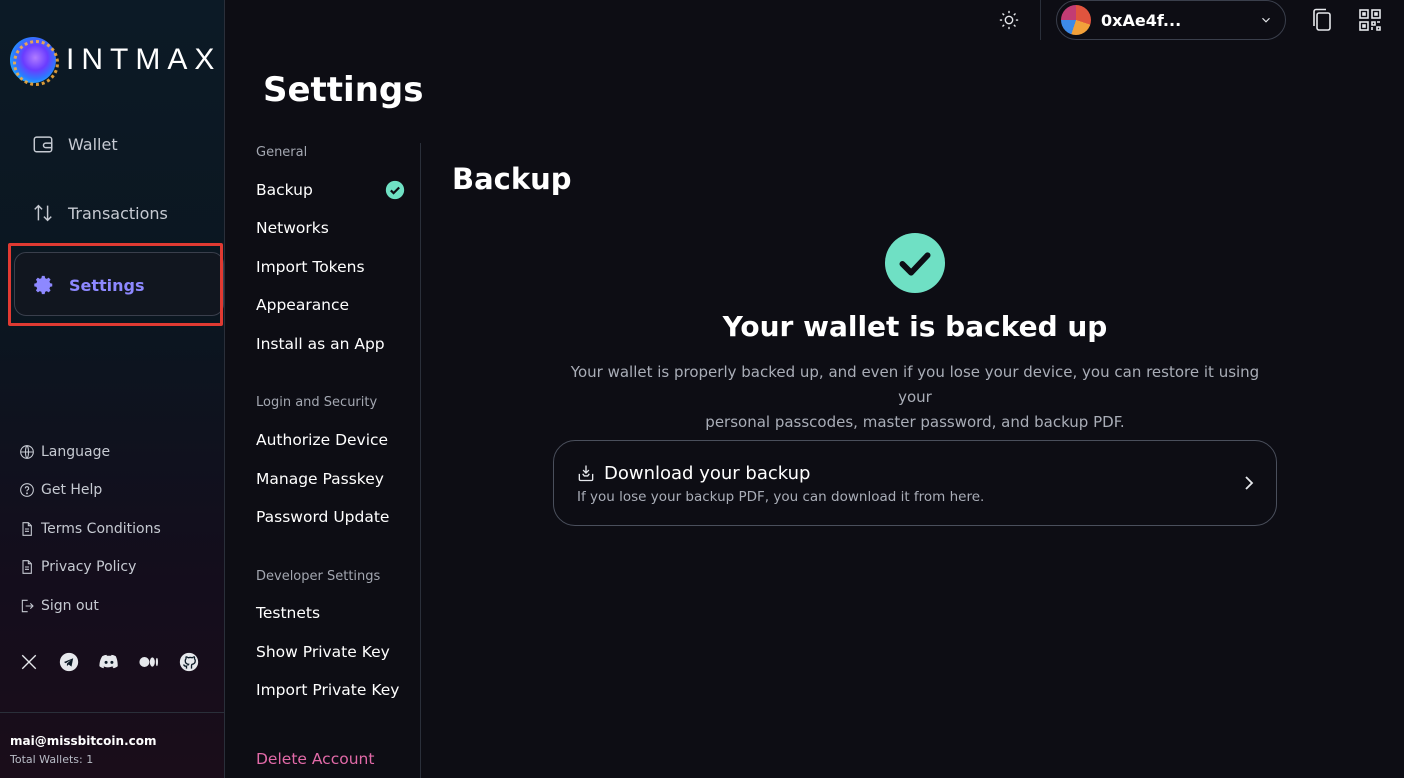 The height and width of the screenshot is (778, 1404). Describe the element at coordinates (144, 59) in the screenshot. I see `brand-name: INTMAX` at that location.